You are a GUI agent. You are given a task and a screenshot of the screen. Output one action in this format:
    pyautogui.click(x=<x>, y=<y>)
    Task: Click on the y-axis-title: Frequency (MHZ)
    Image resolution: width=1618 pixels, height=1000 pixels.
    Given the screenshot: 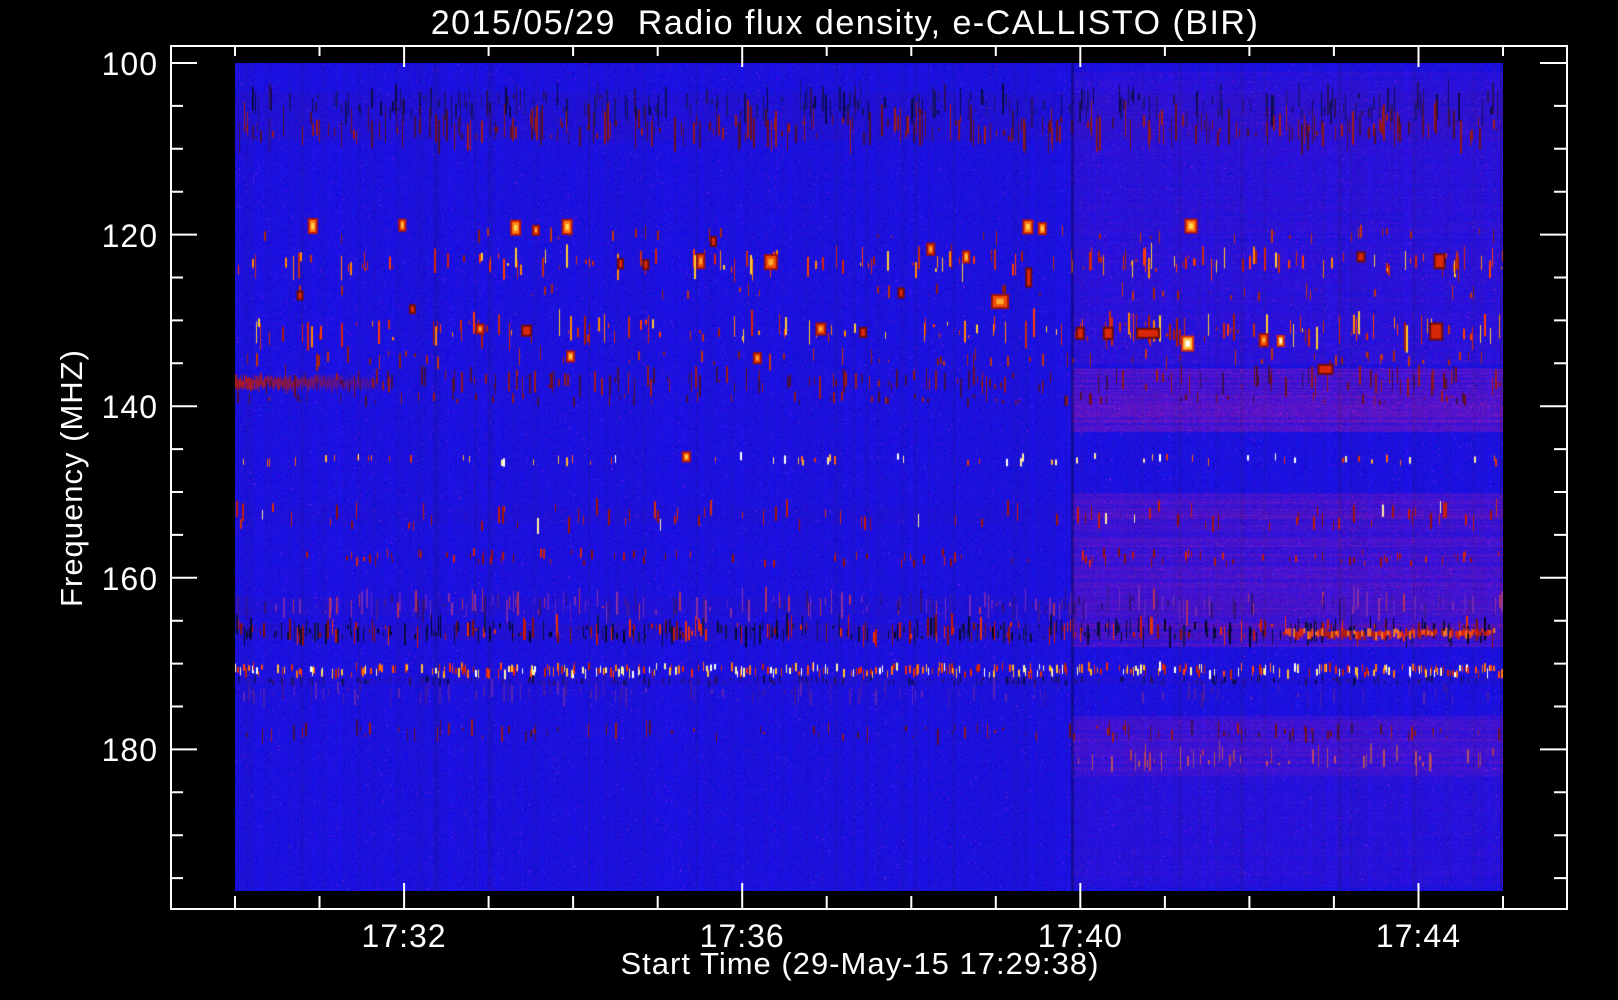 What is the action you would take?
    pyautogui.click(x=71, y=478)
    